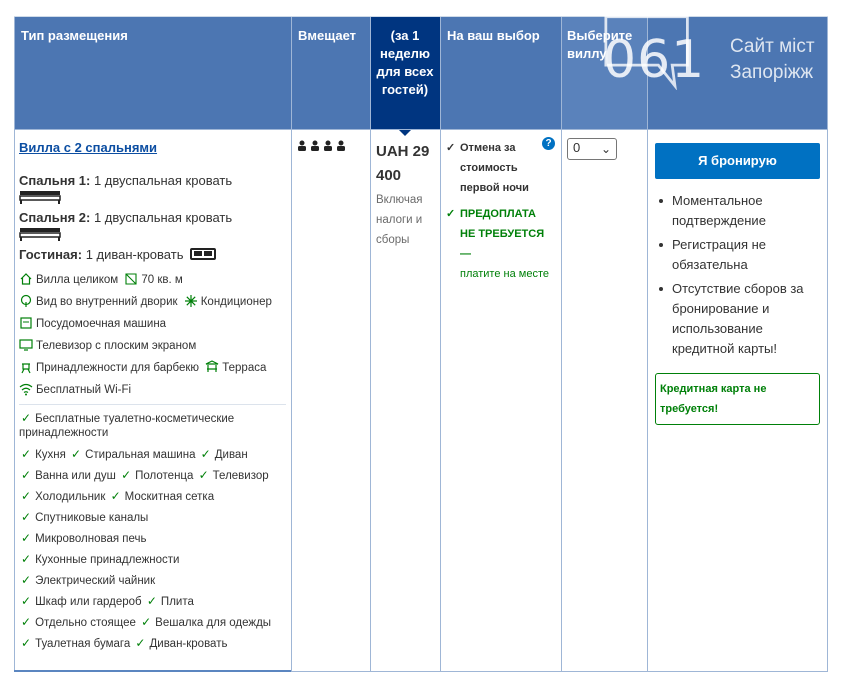 The width and height of the screenshot is (857, 685). What do you see at coordinates (55, 217) in the screenshot?
I see `bedroom-2-label: Спальня 2:` at bounding box center [55, 217].